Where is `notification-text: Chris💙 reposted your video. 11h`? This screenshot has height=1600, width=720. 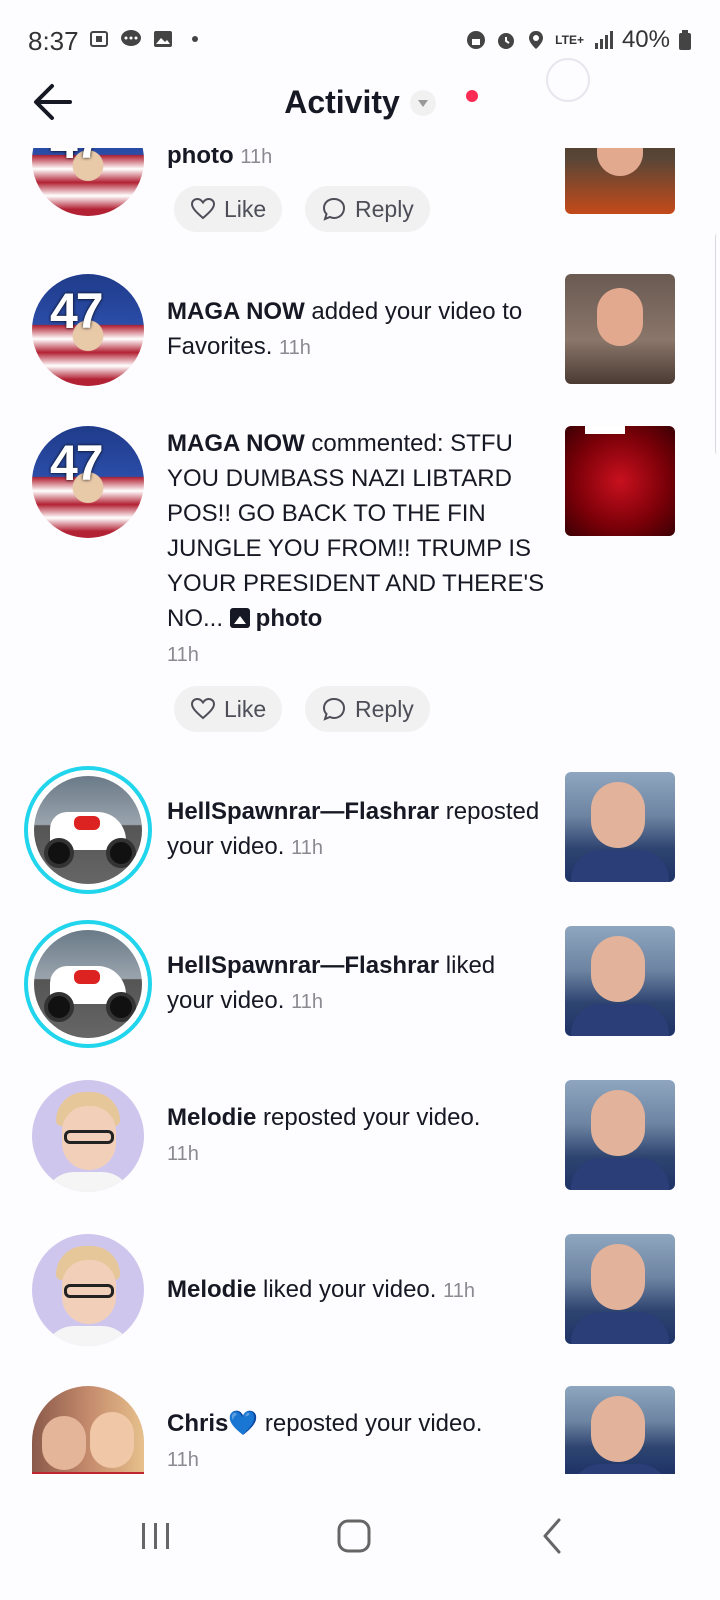
notification-text: Chris💙 reposted your video. 11h is located at coordinates (325, 1440).